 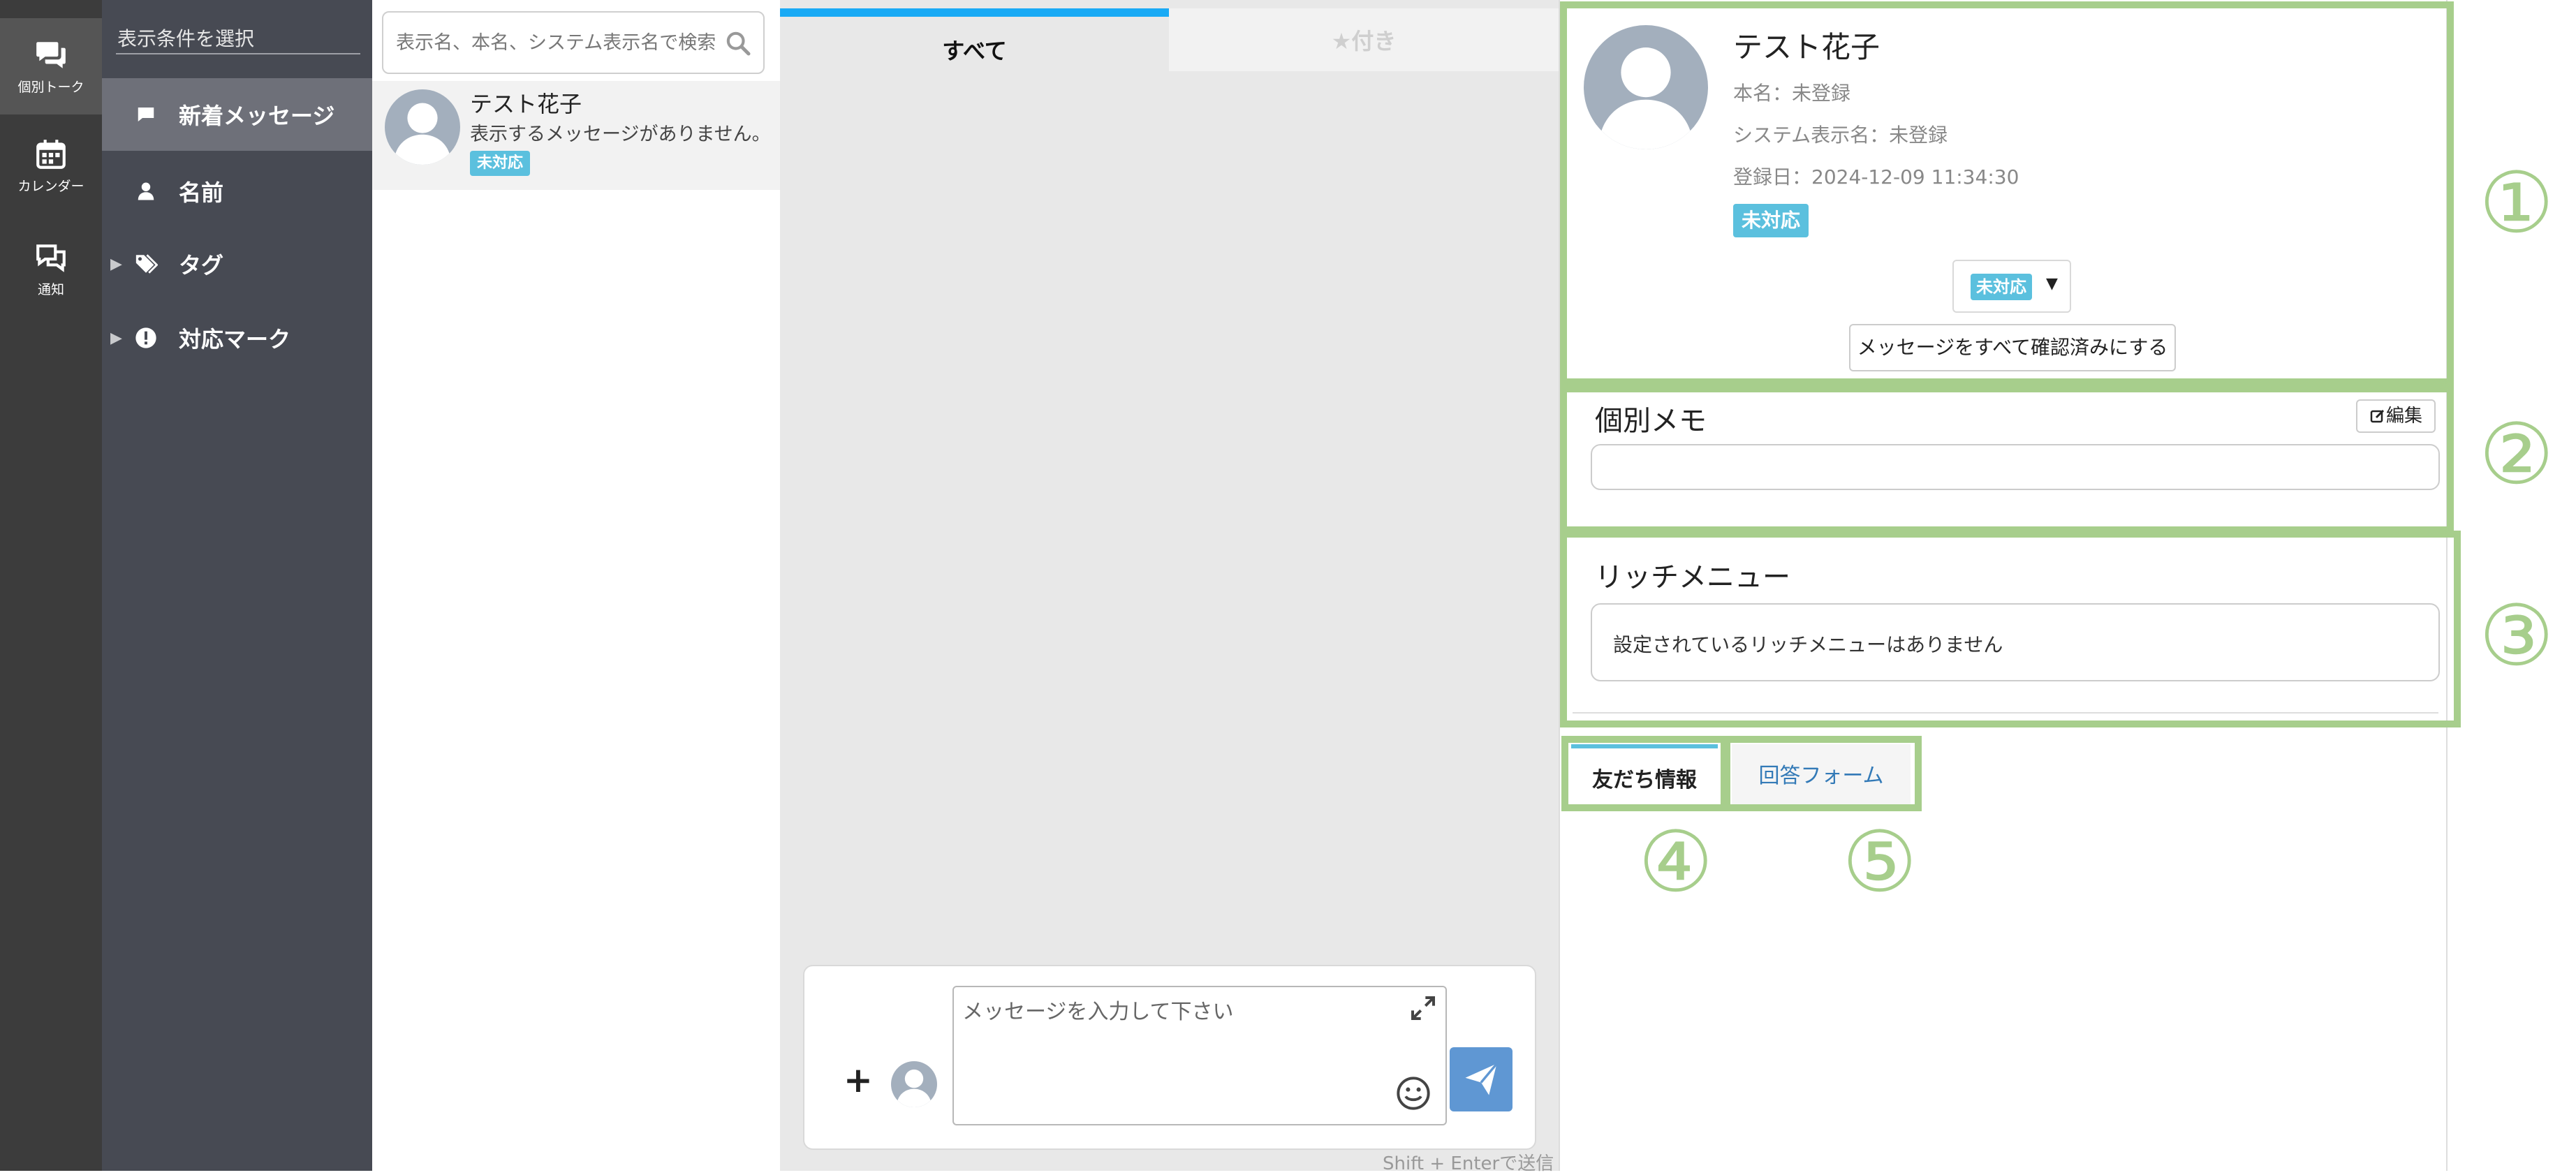 What do you see at coordinates (2007, 459) in the screenshot?
I see `highlight-box-memo` at bounding box center [2007, 459].